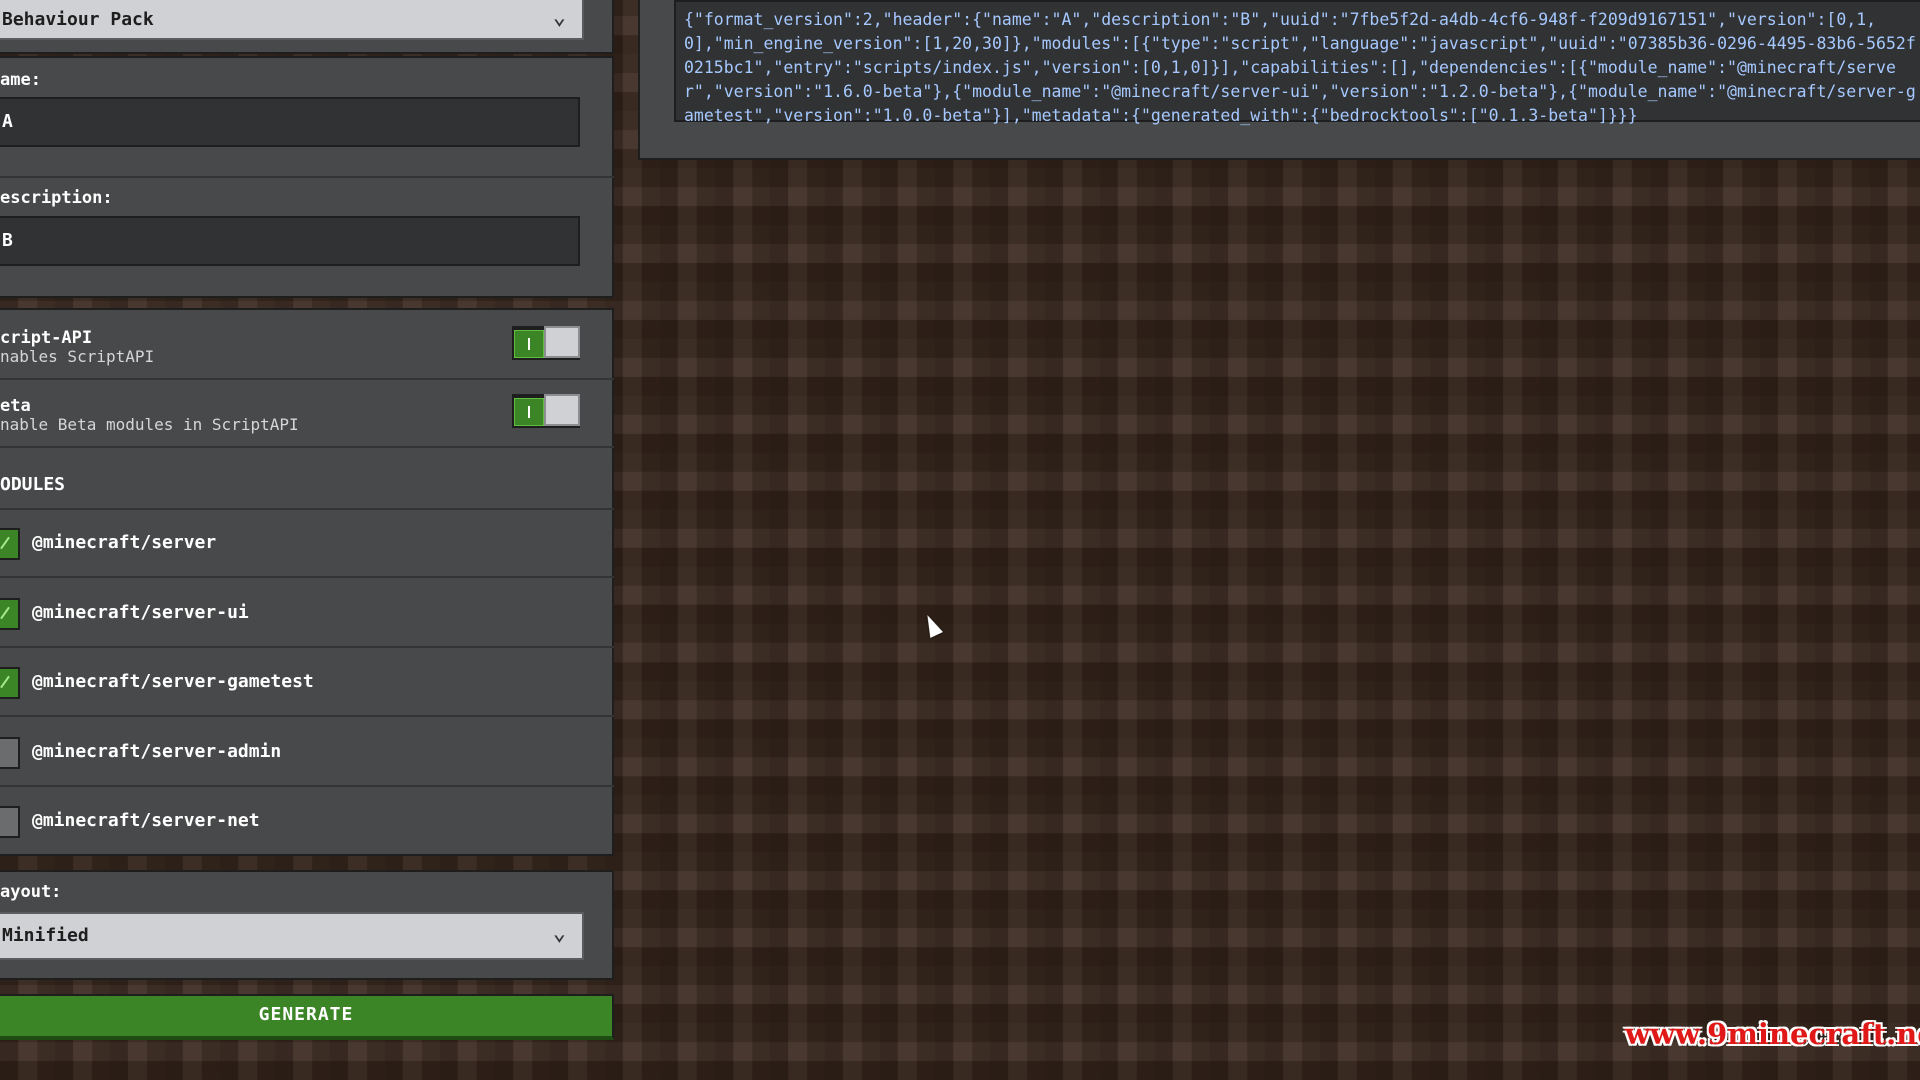 This screenshot has width=1920, height=1080. What do you see at coordinates (290, 122) in the screenshot?
I see `name-input: A` at bounding box center [290, 122].